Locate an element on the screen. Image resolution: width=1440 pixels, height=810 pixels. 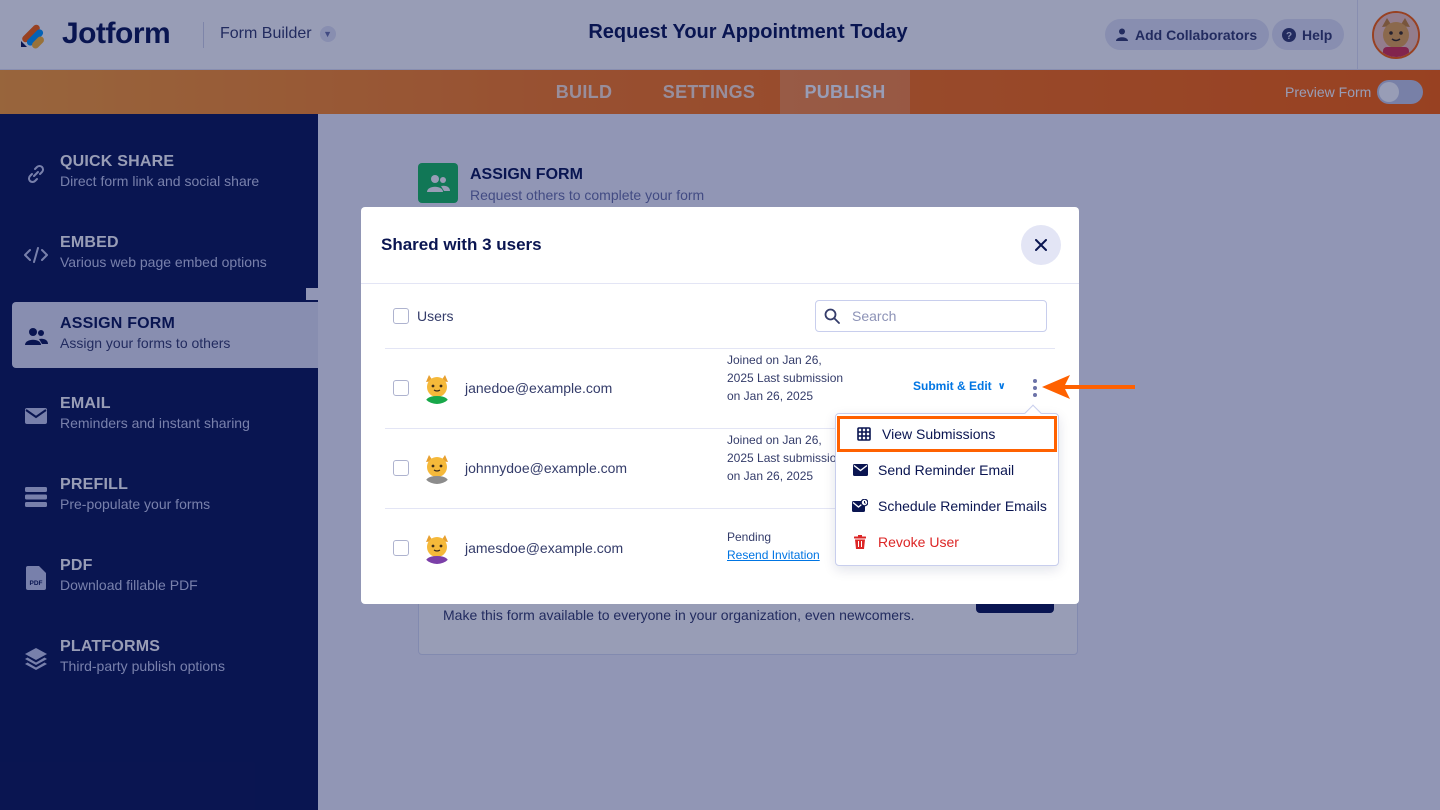
search-icon is located at coordinates (832, 316).